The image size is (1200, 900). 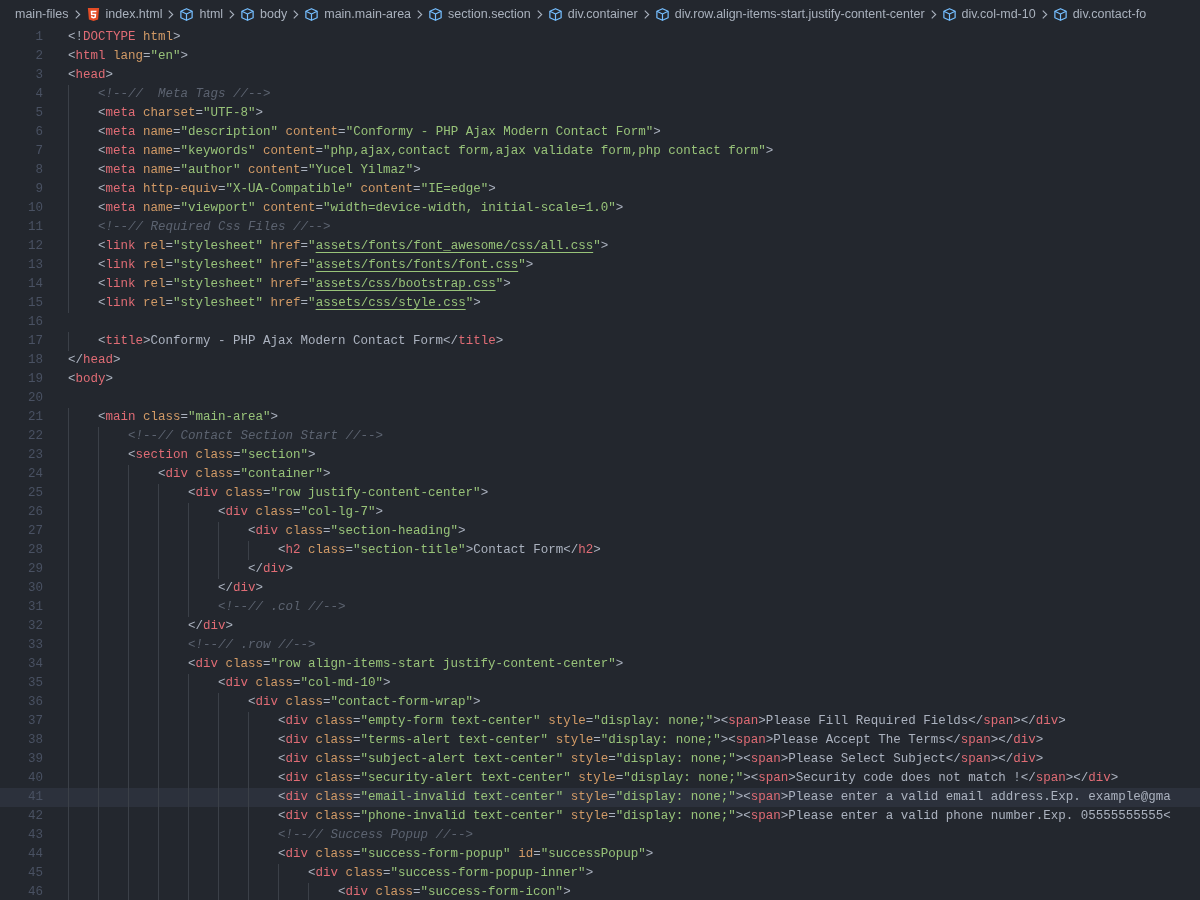 What do you see at coordinates (255, 436) in the screenshot?
I see `code-line: <!--// Contact Section Start //-->` at bounding box center [255, 436].